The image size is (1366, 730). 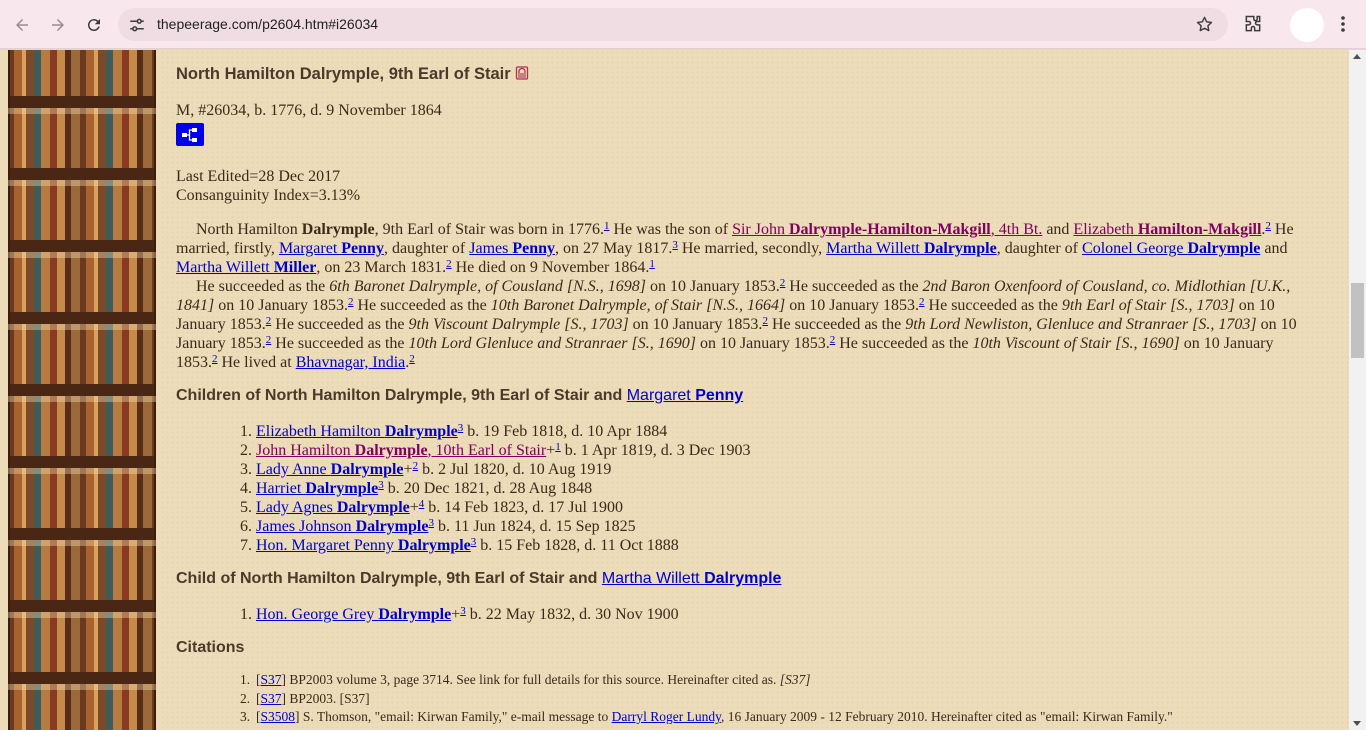 I want to click on bookshelf-sidebar, so click(x=81, y=390).